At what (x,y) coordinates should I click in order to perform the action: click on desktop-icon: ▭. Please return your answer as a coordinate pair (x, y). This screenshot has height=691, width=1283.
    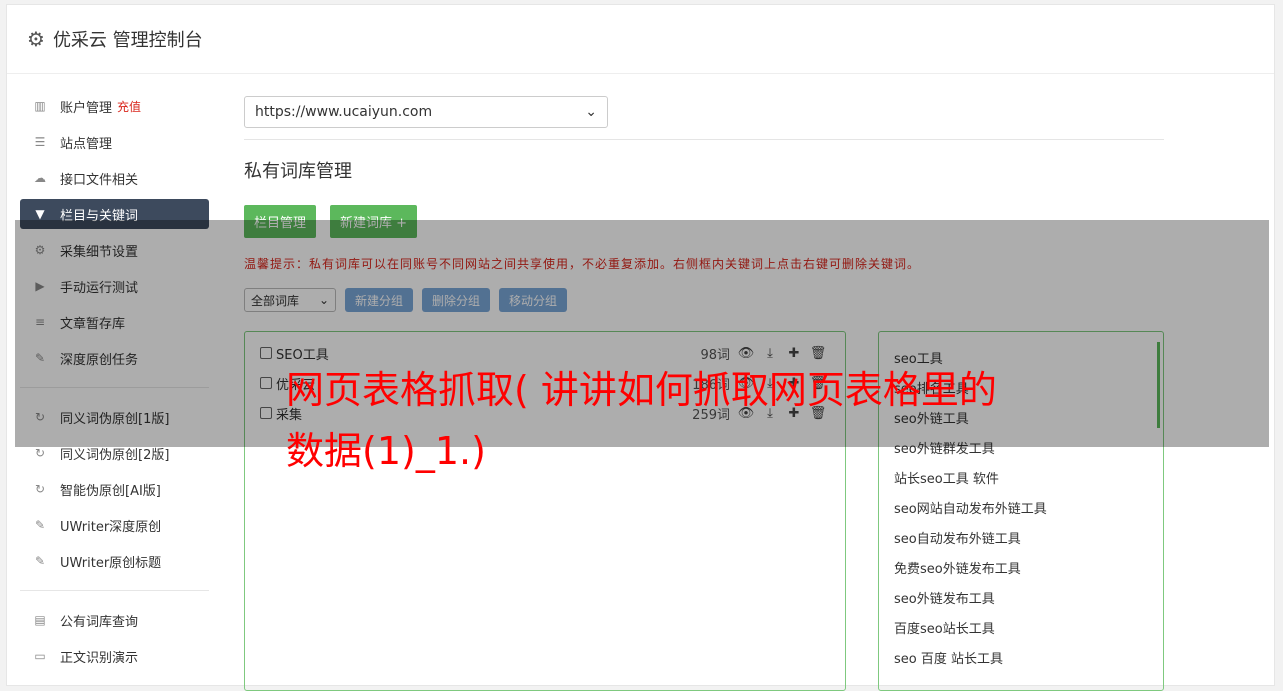
    Looking at the image, I should click on (40, 656).